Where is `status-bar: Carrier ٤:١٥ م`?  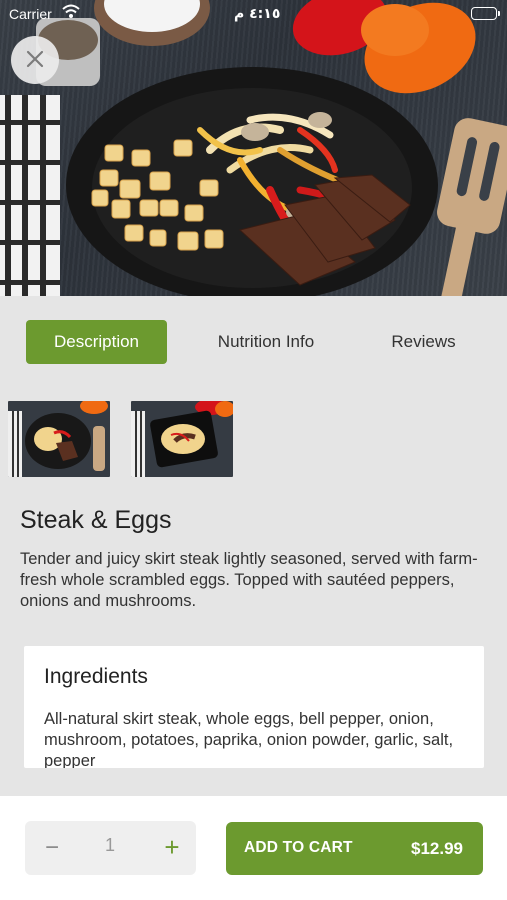
status-bar: Carrier ٤:١٥ م is located at coordinates (253, 14).